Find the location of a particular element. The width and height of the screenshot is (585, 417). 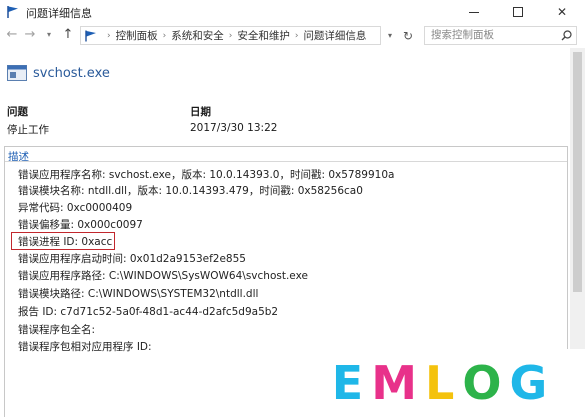

detail-row: 错误程序包相对应用程序 ID: is located at coordinates (85, 347).